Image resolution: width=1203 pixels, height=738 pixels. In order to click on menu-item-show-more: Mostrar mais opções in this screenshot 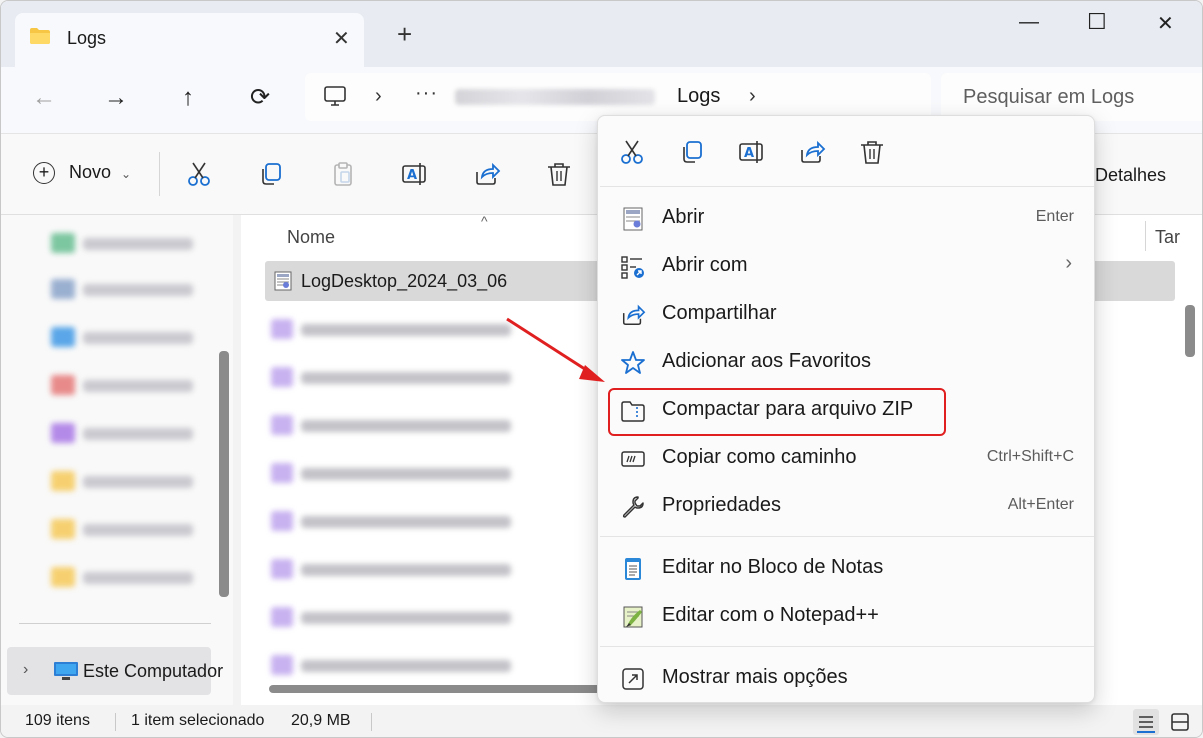, I will do `click(847, 678)`.